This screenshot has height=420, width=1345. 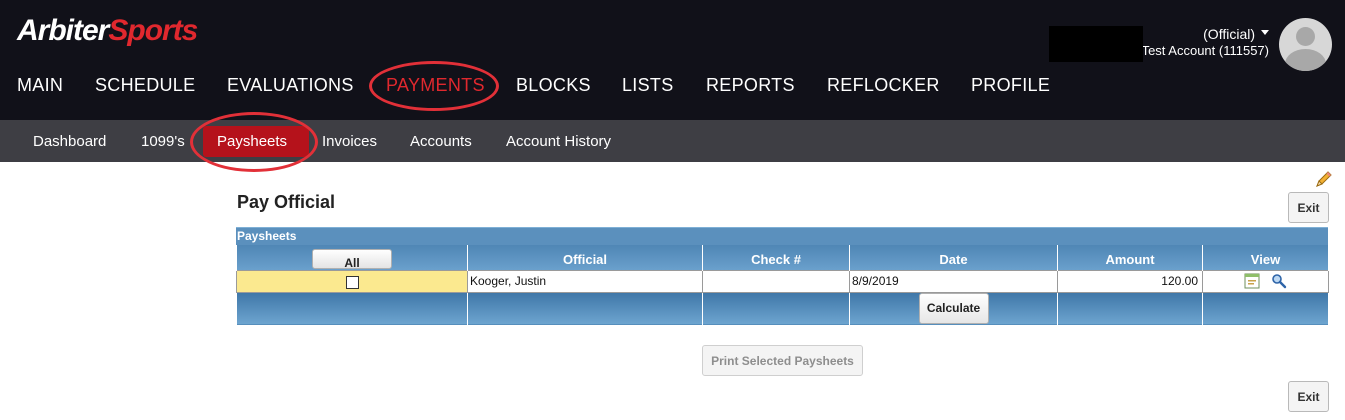 What do you see at coordinates (286, 202) in the screenshot?
I see `page-title: Pay Official` at bounding box center [286, 202].